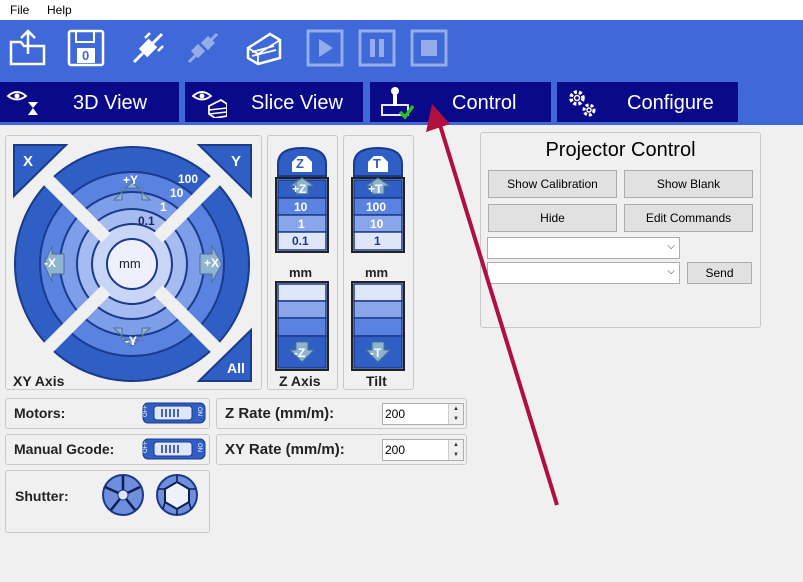 Image resolution: width=803 pixels, height=582 pixels. What do you see at coordinates (302, 262) in the screenshot?
I see `z-axis-panel: Z +Z 10 1 0.1 mm -Z Z Axis` at bounding box center [302, 262].